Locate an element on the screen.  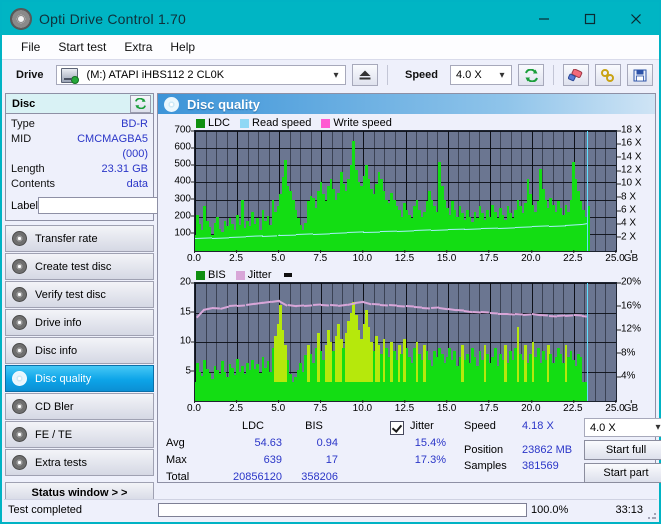
sidebar-item-disc-quality: Disc quality is located at coordinates (79, 378).